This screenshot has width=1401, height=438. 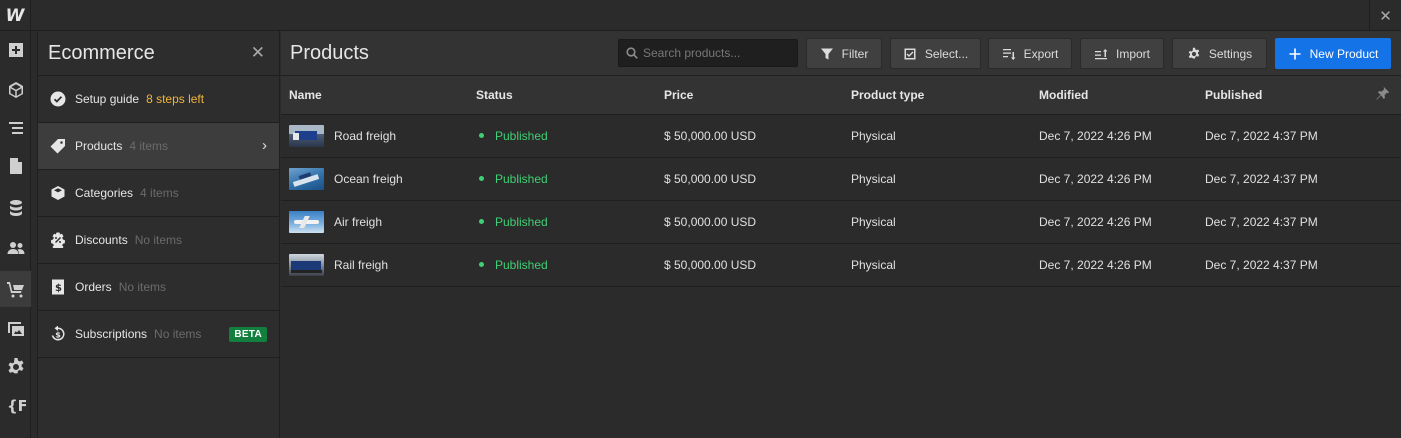 I want to click on ecommerce-cart-icon, so click(x=15, y=289).